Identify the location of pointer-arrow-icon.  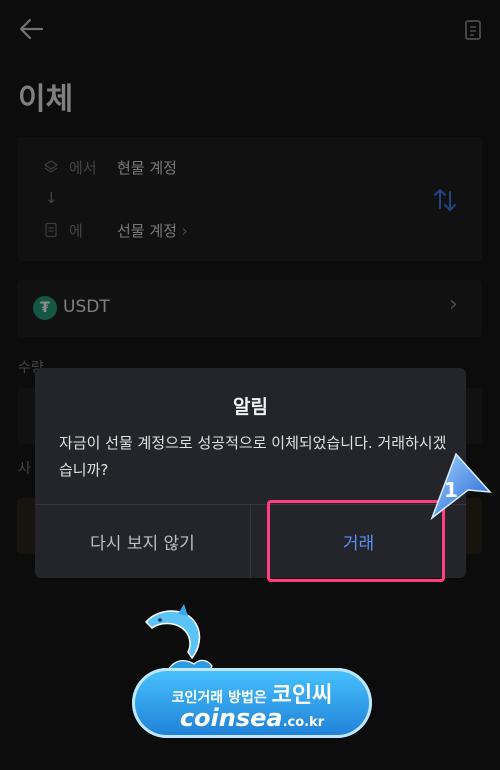
(461, 486).